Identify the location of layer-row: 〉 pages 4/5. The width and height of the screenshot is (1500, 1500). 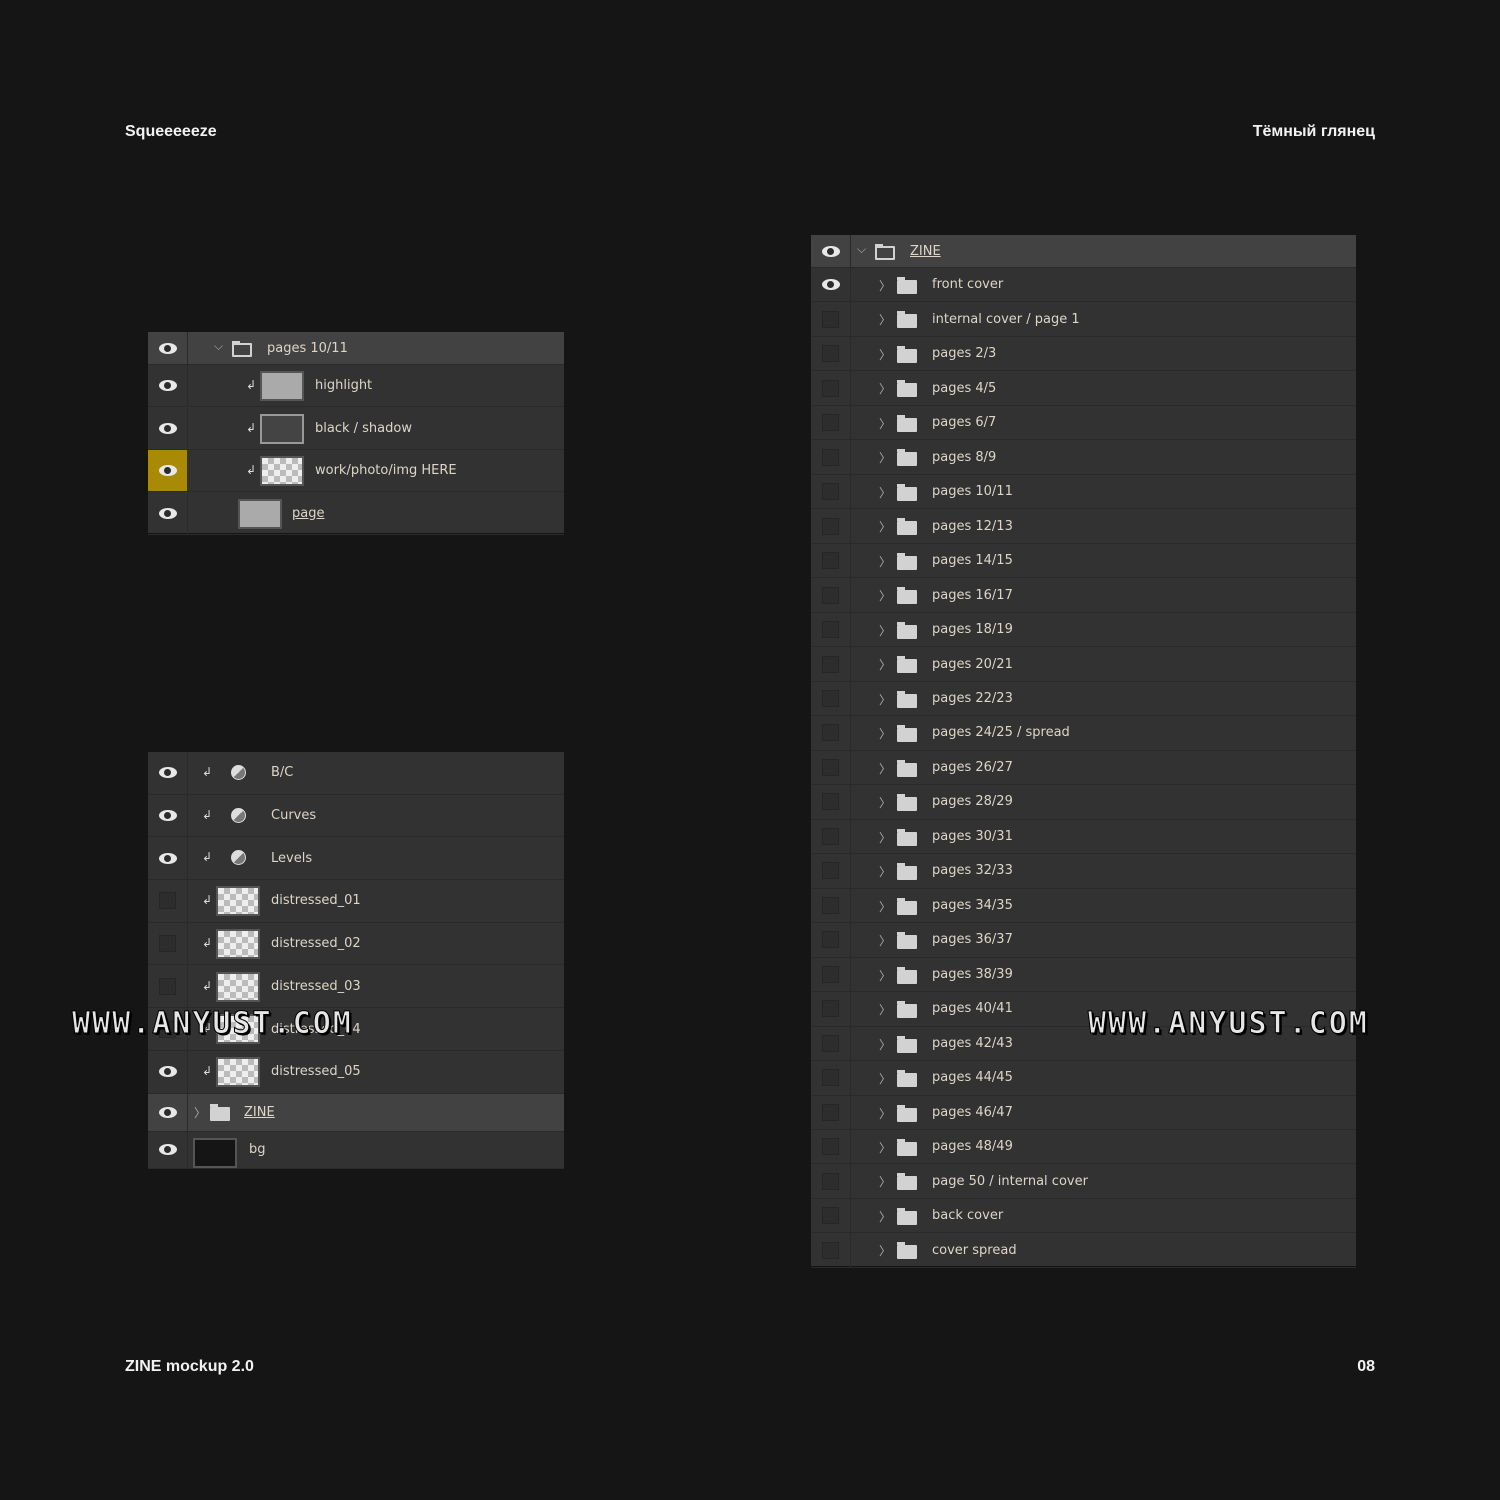
(1083, 388).